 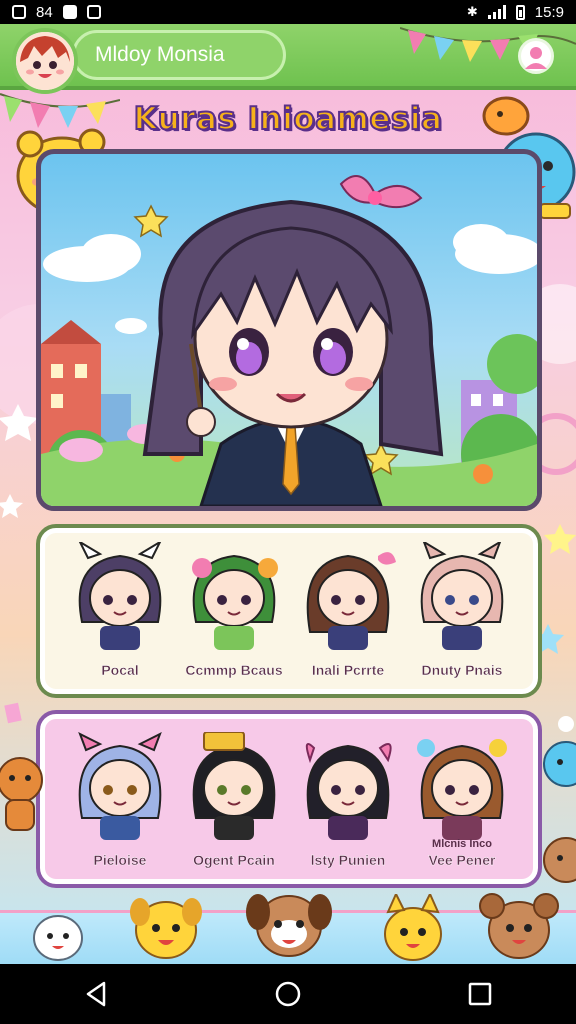 I want to click on download-icon, so click(x=93, y=12).